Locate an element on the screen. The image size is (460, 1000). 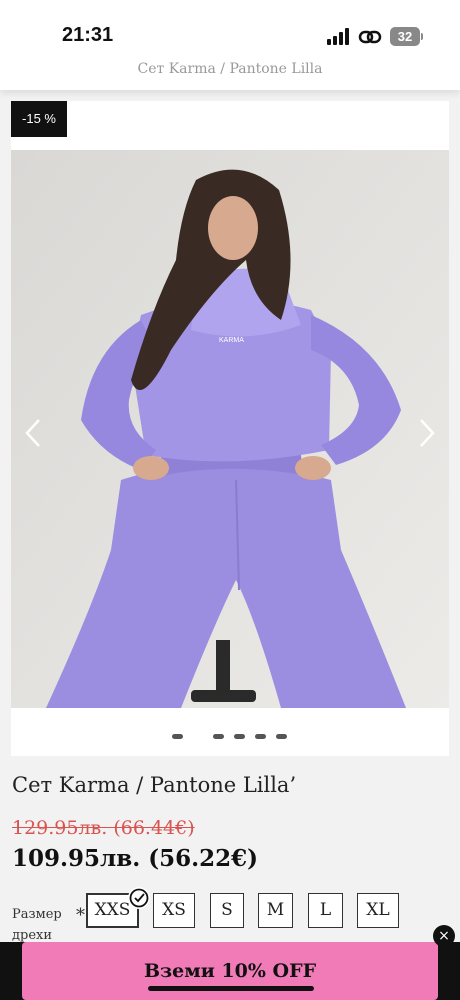
sale-price: 109.95лв. (56.22€) is located at coordinates (135, 858).